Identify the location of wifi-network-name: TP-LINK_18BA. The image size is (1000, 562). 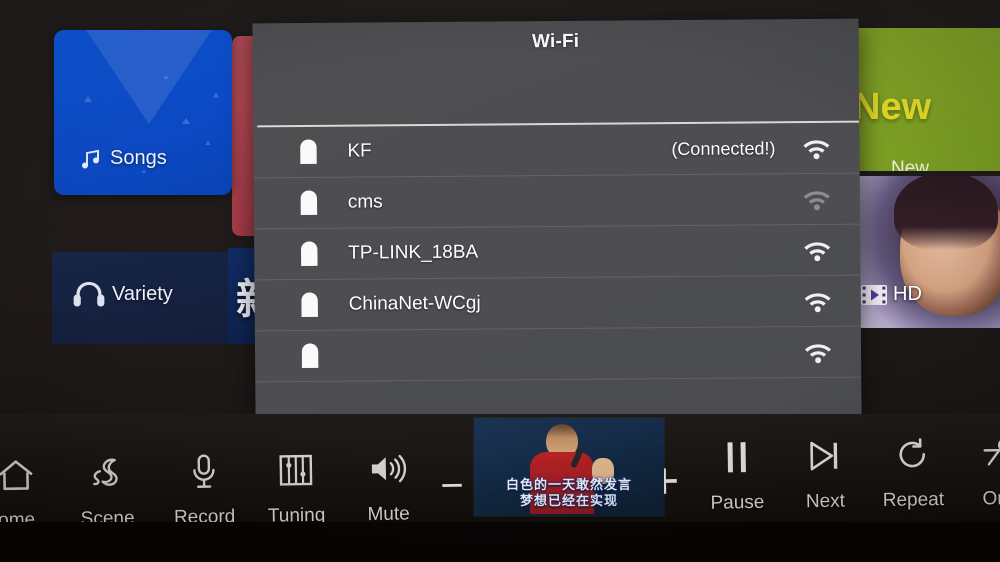
(413, 252).